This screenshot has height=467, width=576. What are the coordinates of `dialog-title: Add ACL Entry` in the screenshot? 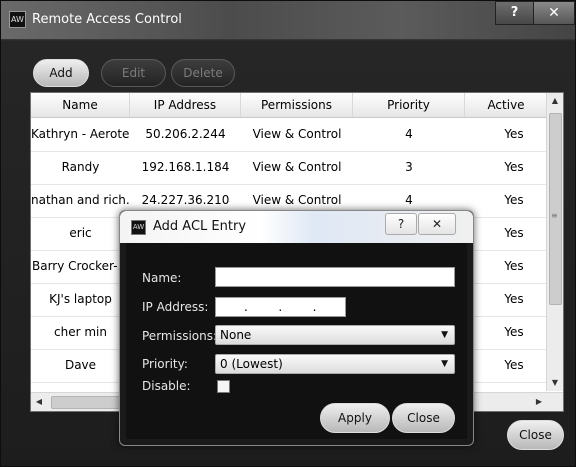 It's located at (200, 226).